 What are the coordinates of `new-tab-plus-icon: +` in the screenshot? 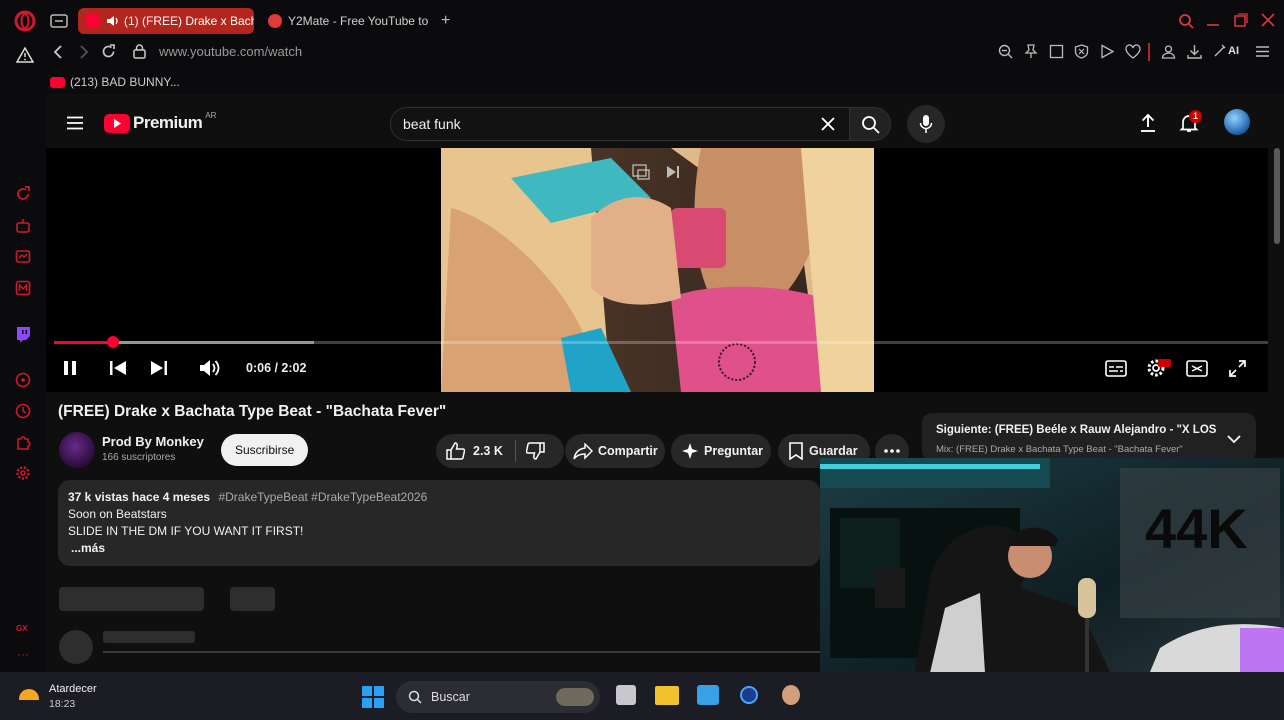 It's located at (445, 21).